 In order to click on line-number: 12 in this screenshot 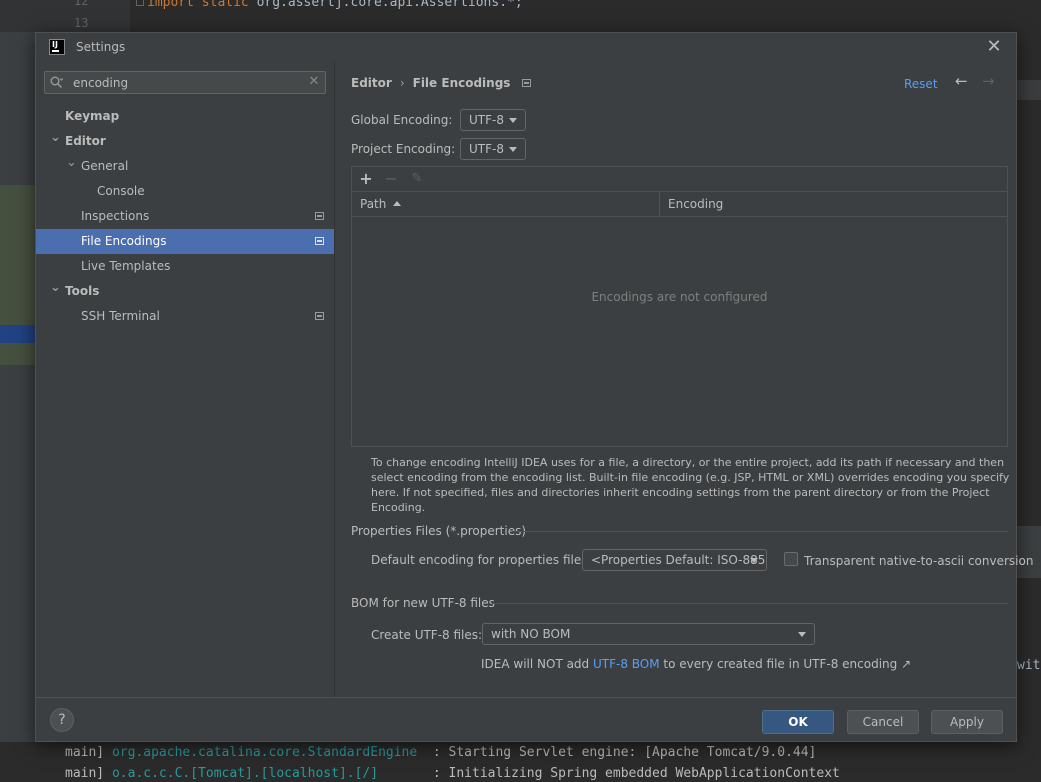, I will do `click(81, 4)`.